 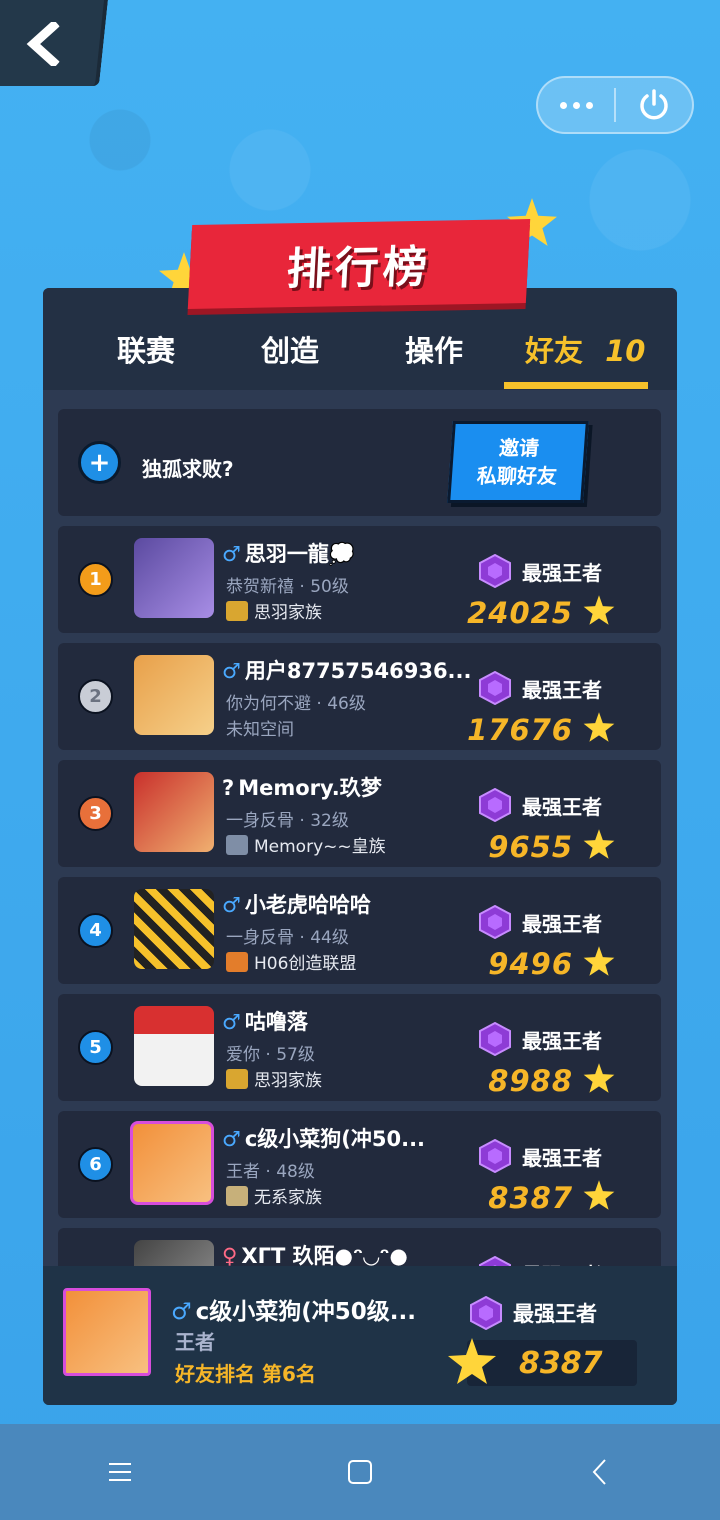 I want to click on more-icon, so click(x=563, y=105).